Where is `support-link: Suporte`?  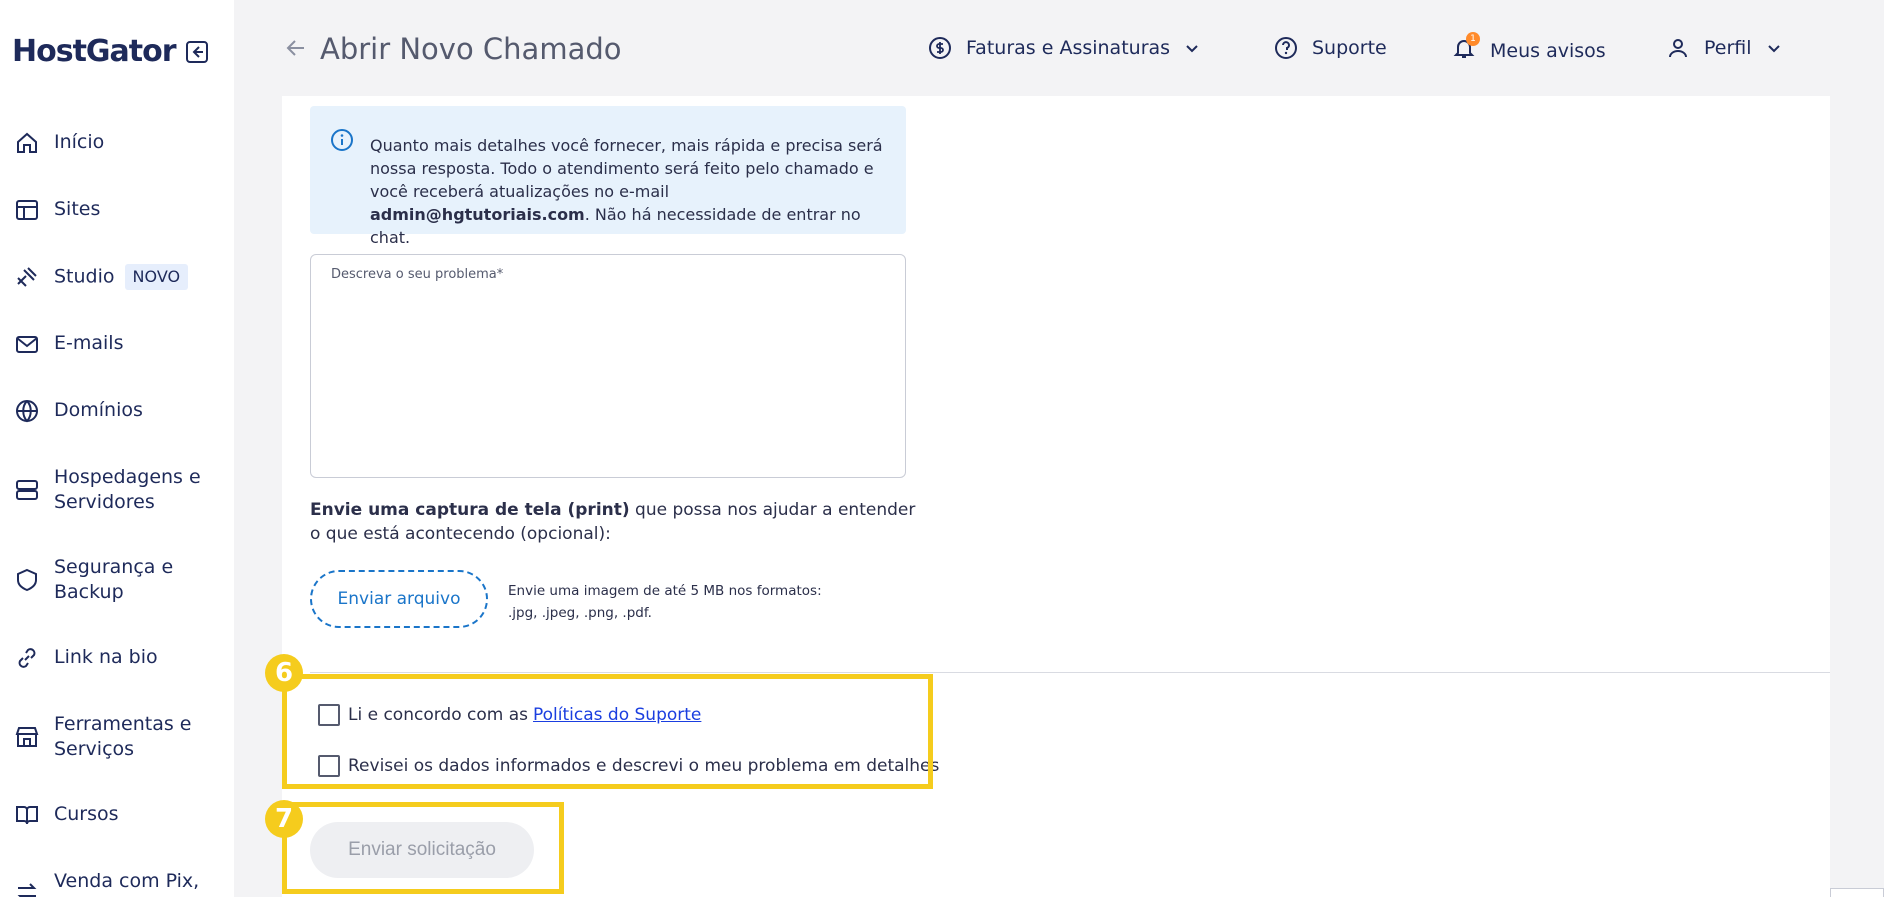 support-link: Suporte is located at coordinates (1330, 48).